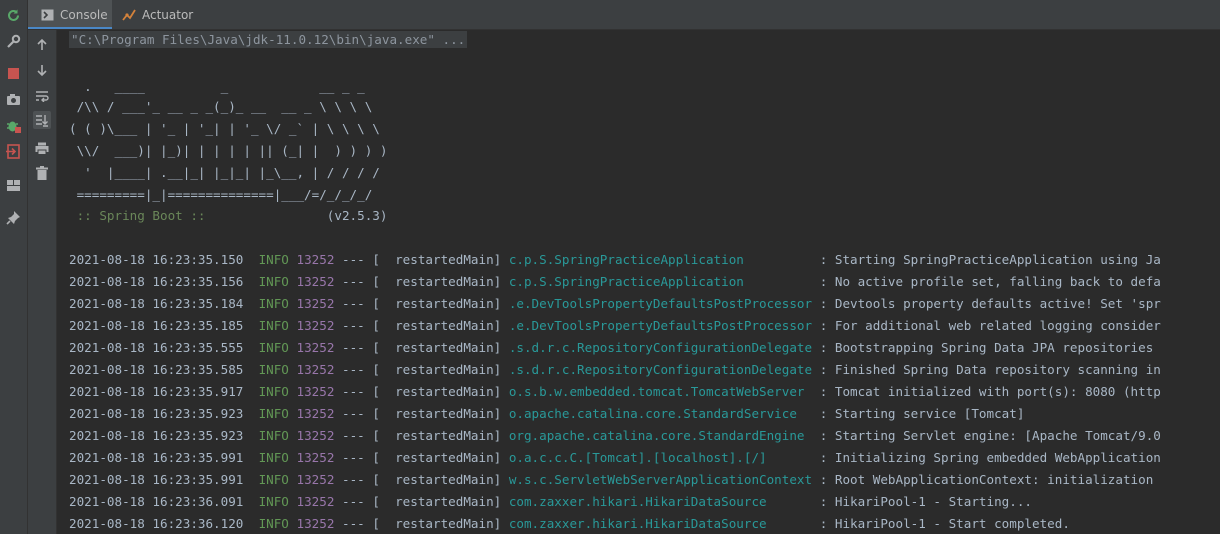  What do you see at coordinates (228, 150) in the screenshot?
I see `banner-line: \\/ ___)| |_)| | | | | || (_| | ) ) ) )` at bounding box center [228, 150].